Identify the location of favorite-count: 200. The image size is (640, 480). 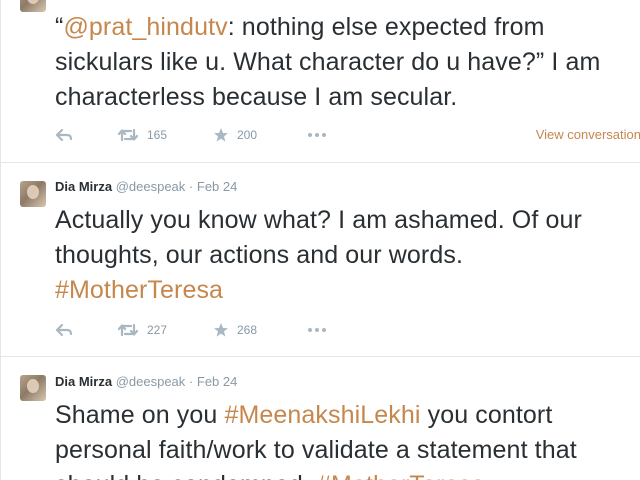
(247, 135).